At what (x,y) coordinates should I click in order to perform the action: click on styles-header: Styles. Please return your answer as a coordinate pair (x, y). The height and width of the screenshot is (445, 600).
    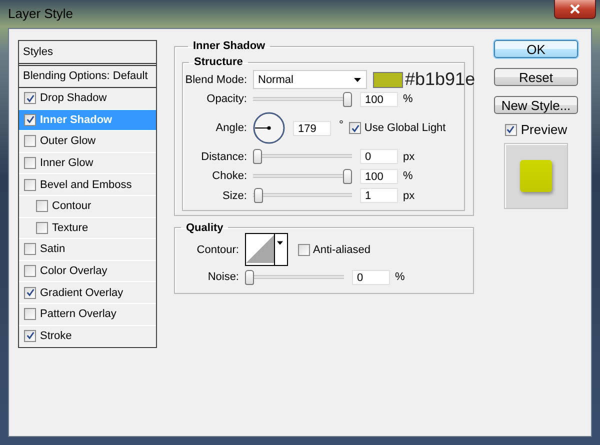
    Looking at the image, I should click on (87, 53).